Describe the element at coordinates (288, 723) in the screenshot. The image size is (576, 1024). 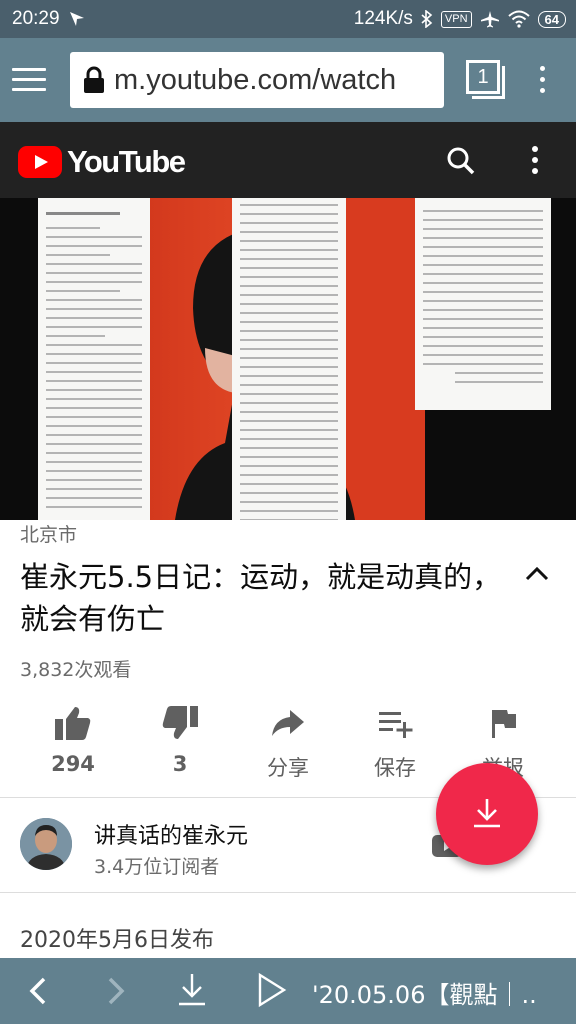
I see `share-icon` at that location.